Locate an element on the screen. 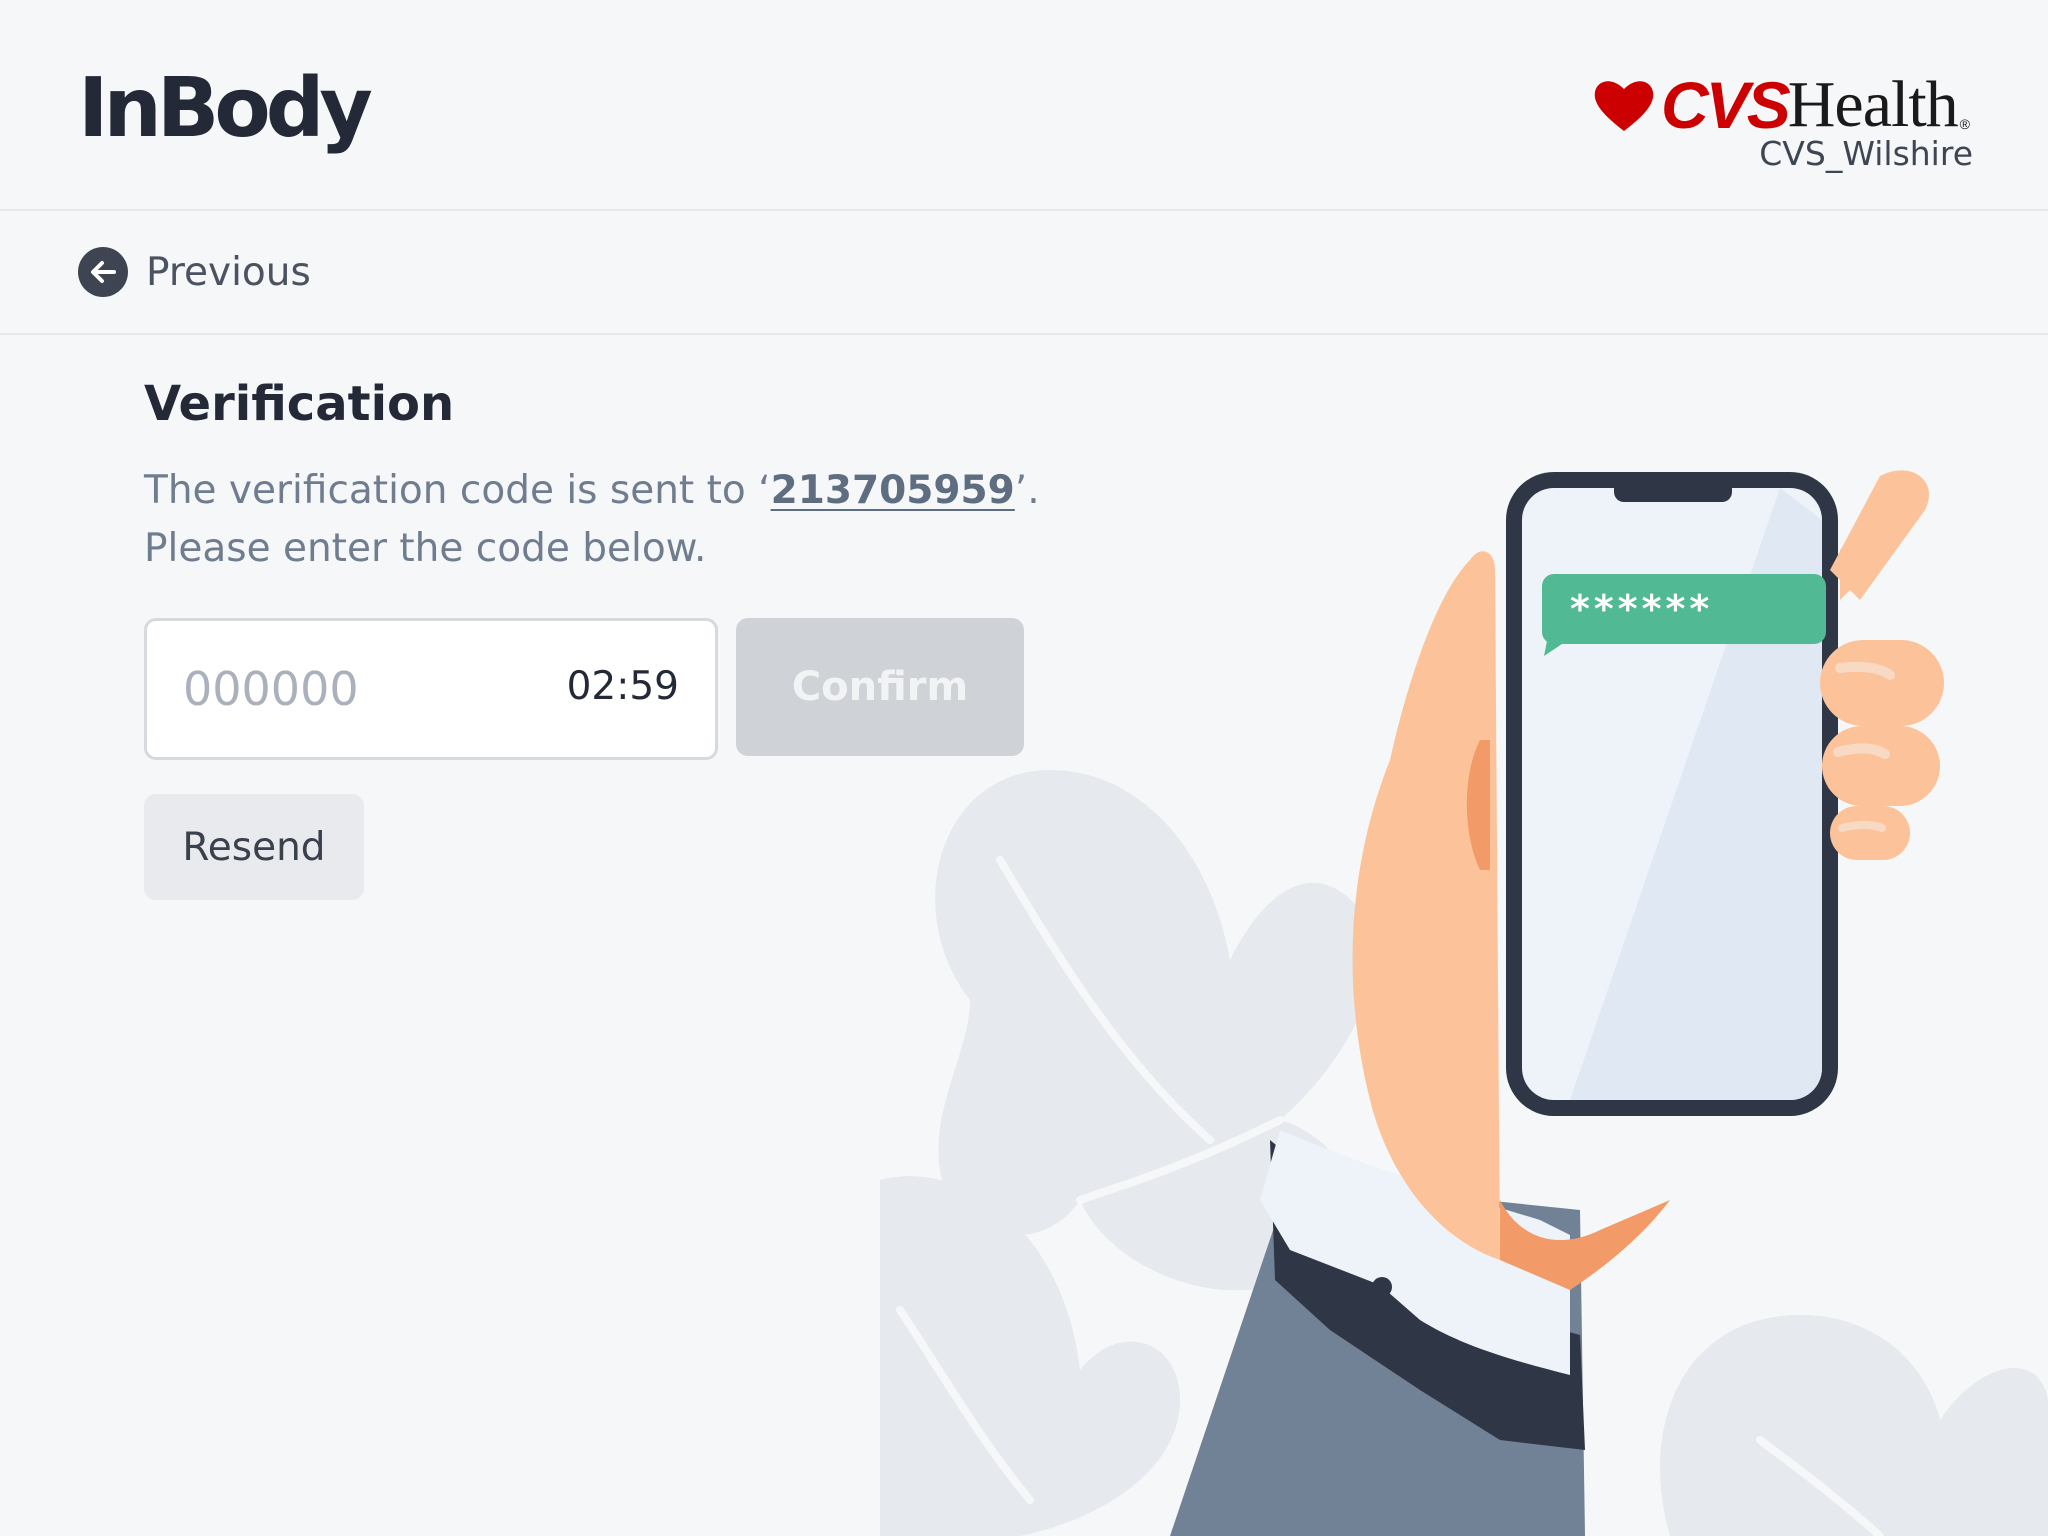 The width and height of the screenshot is (2048, 1536). page-title: Verification is located at coordinates (299, 404).